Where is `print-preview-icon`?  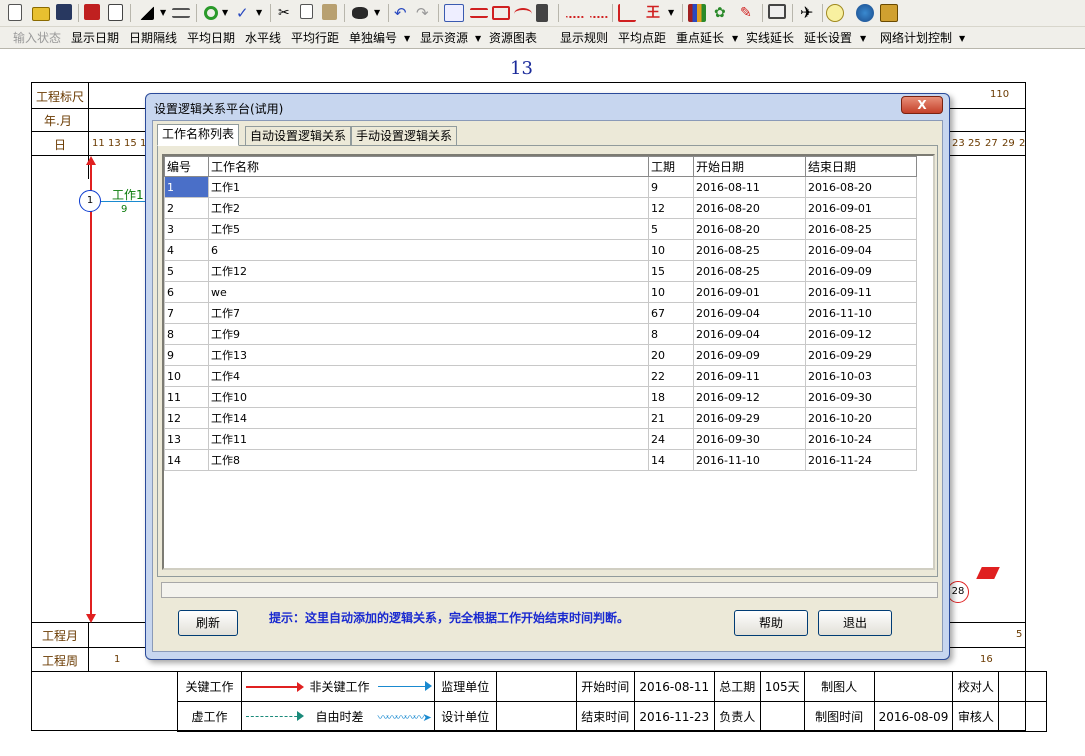 print-preview-icon is located at coordinates (115, 12).